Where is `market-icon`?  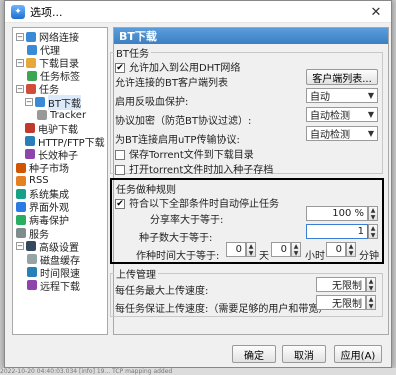
market-icon is located at coordinates (21, 167).